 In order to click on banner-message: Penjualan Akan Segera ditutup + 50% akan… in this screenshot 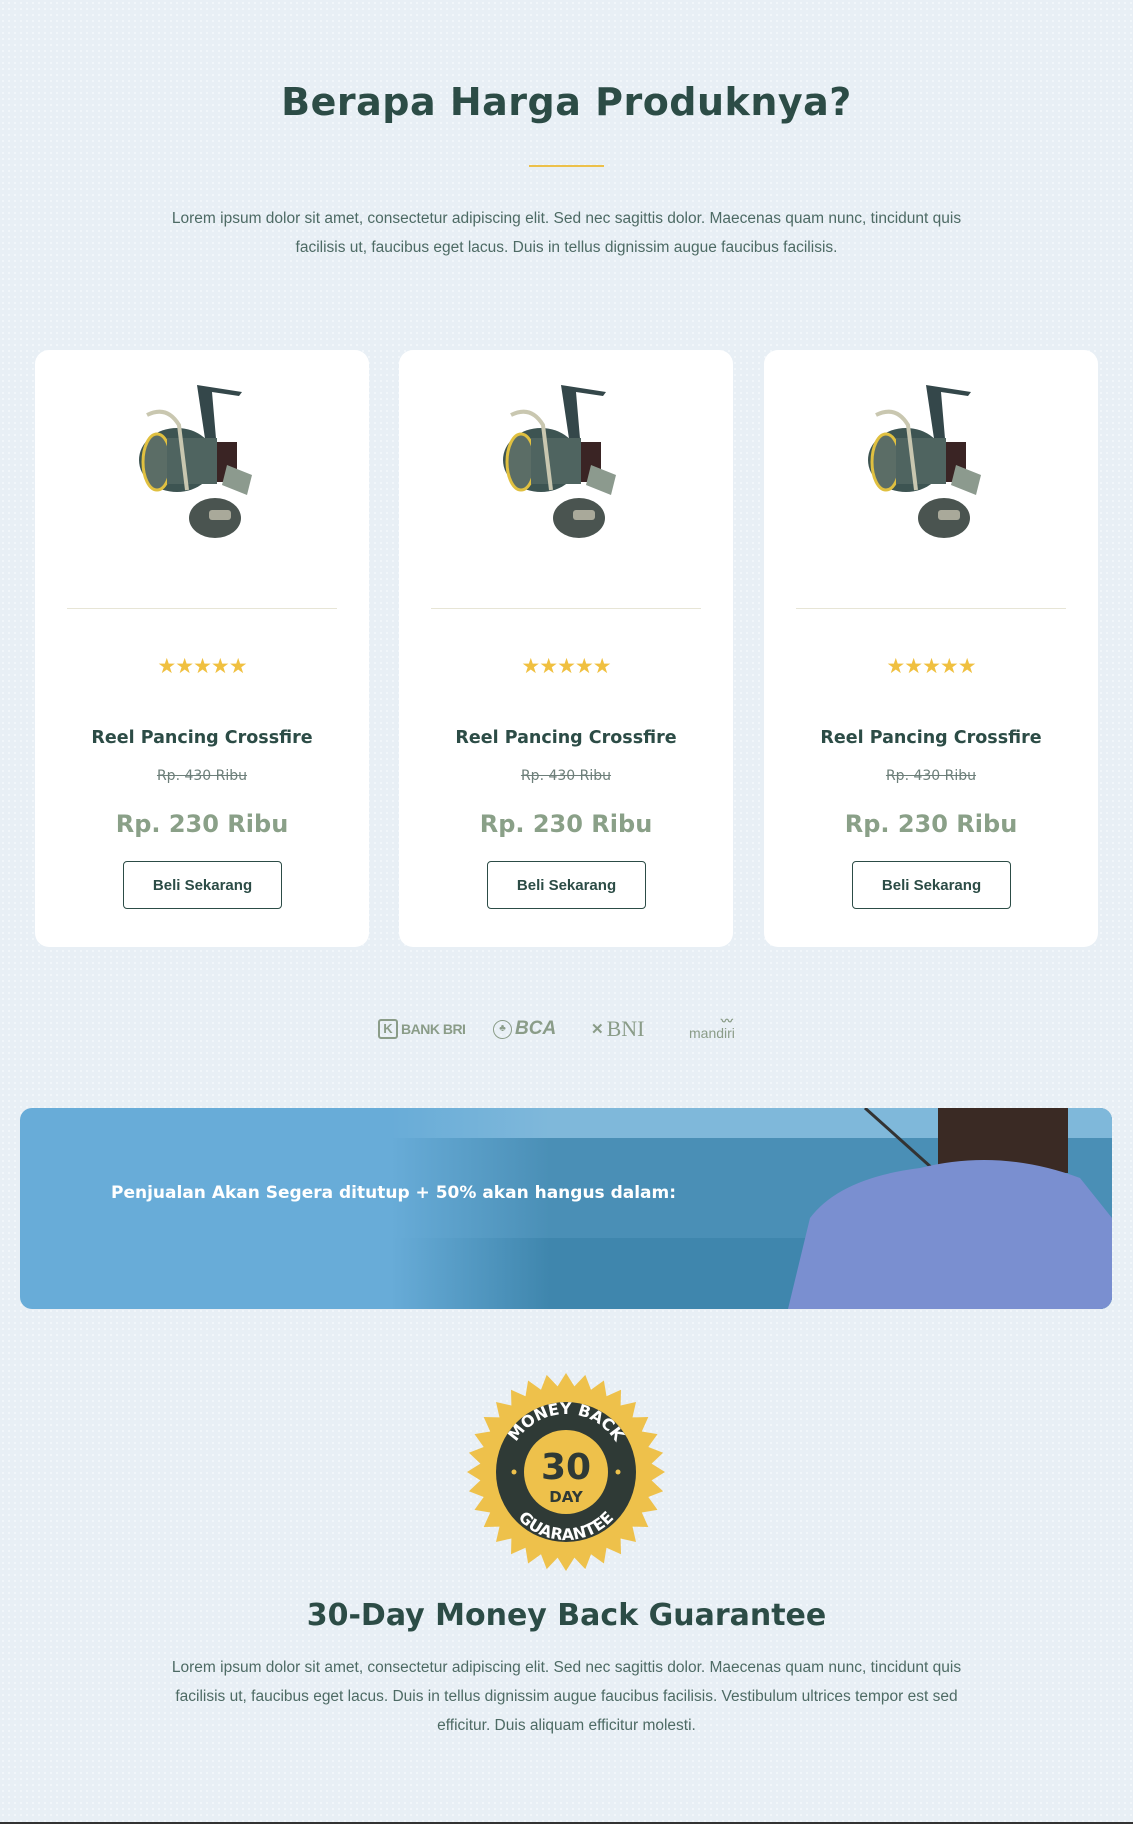, I will do `click(394, 1193)`.